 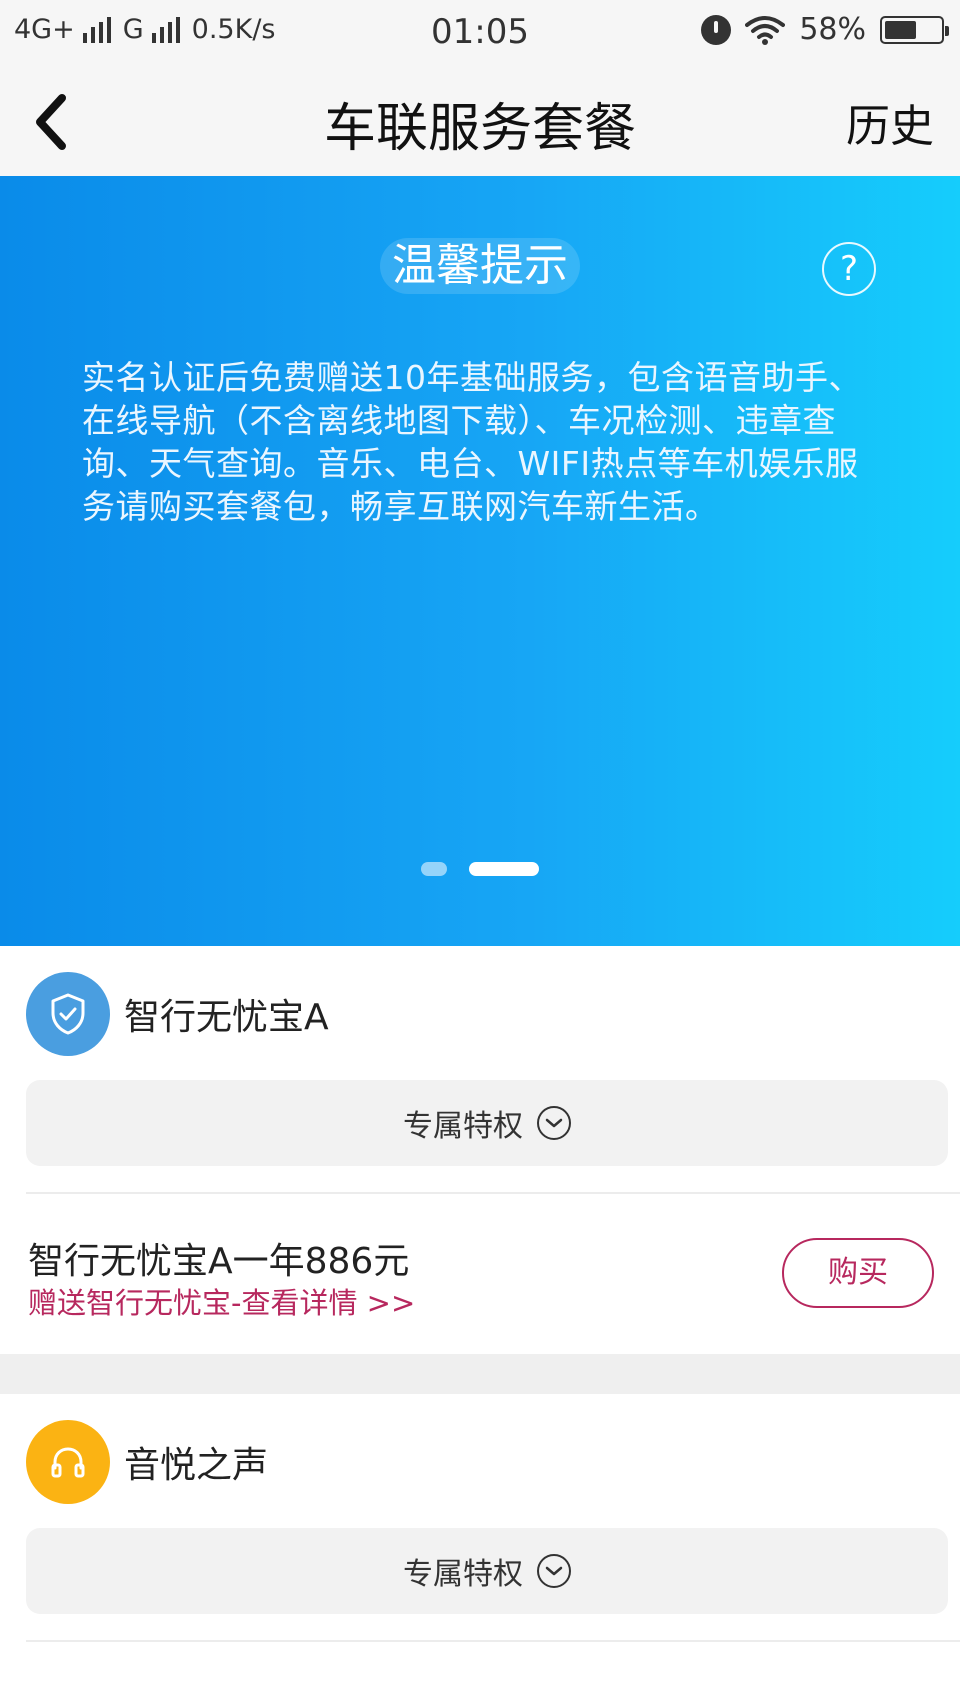 I want to click on offer-gift-link: 赠送智行无忧宝-查看详情 >>, so click(x=221, y=1301).